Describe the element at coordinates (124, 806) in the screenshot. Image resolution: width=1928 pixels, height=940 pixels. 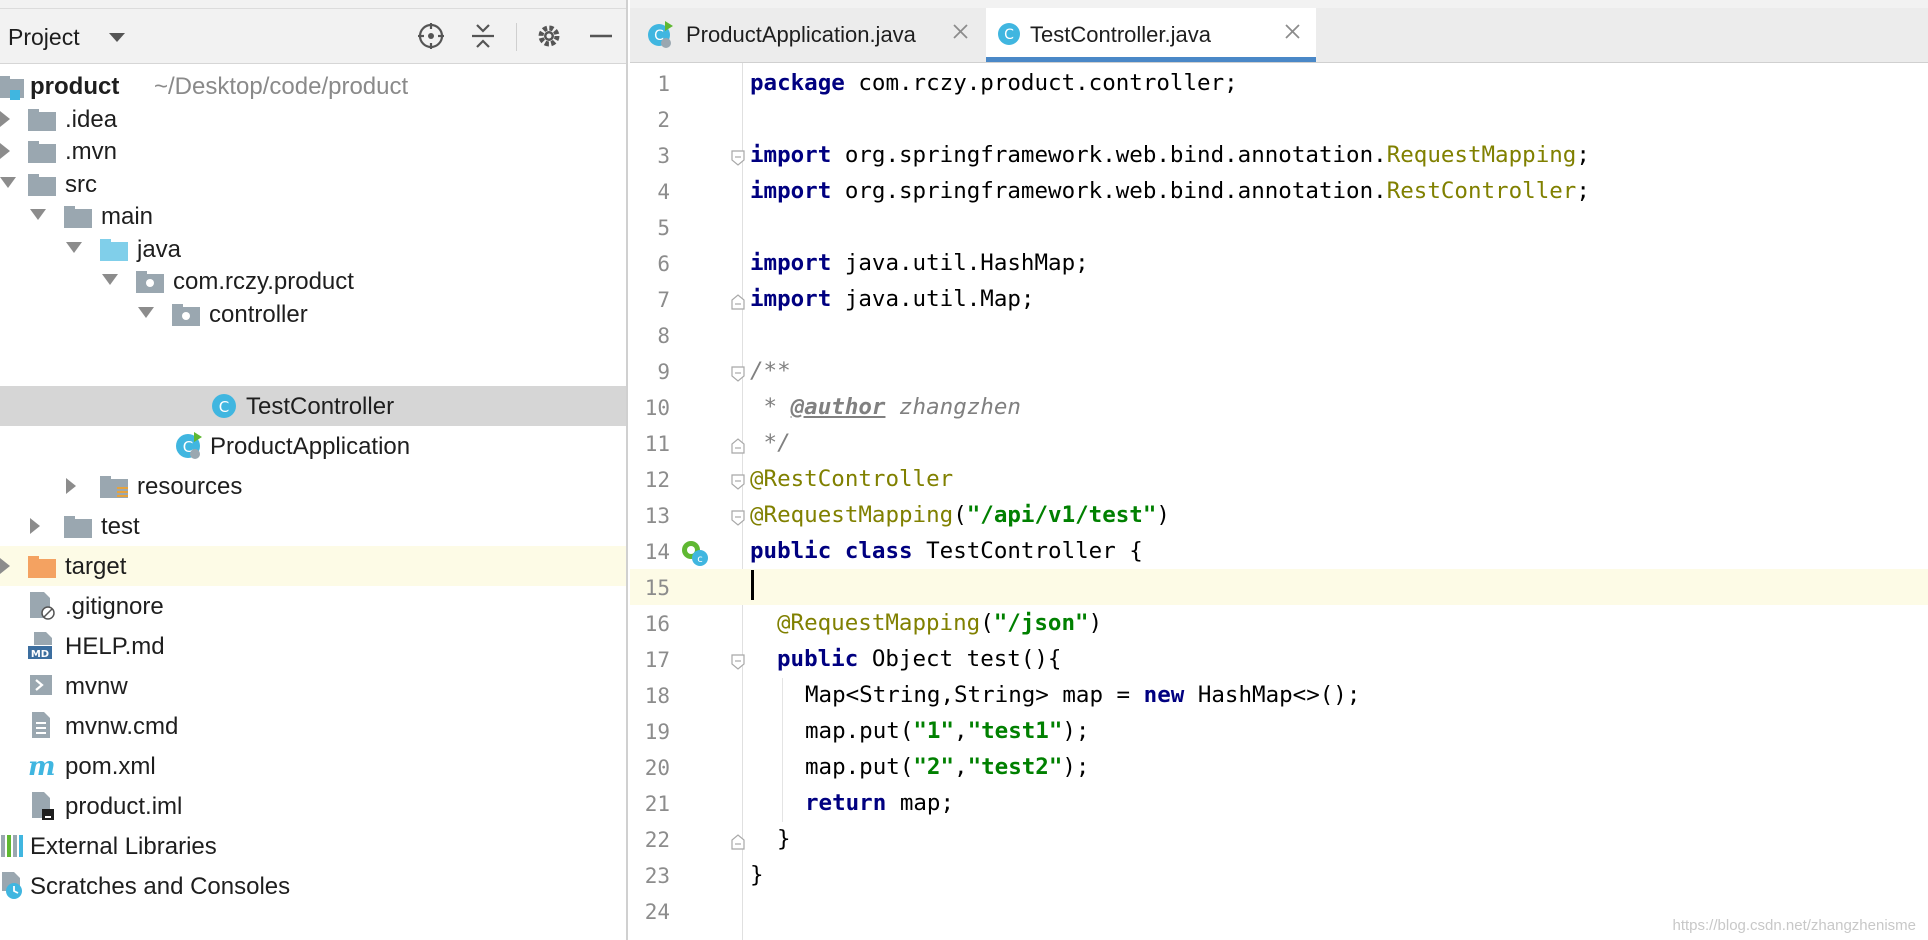
I see `tree-item-label: product.iml` at that location.